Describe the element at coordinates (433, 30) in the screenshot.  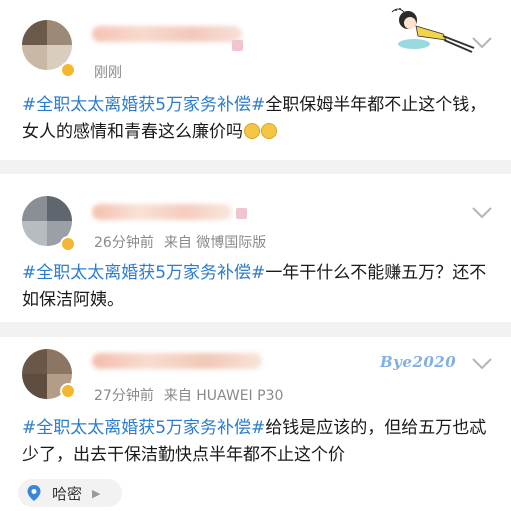
I see `lying-girl-sticker` at that location.